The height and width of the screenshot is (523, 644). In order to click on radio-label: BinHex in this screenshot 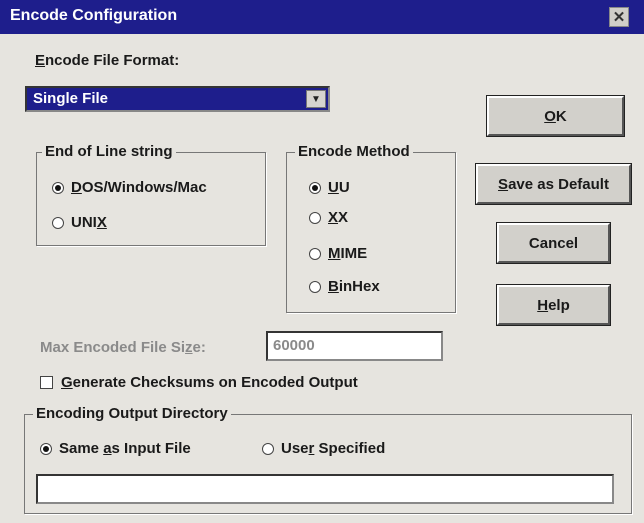, I will do `click(354, 286)`.